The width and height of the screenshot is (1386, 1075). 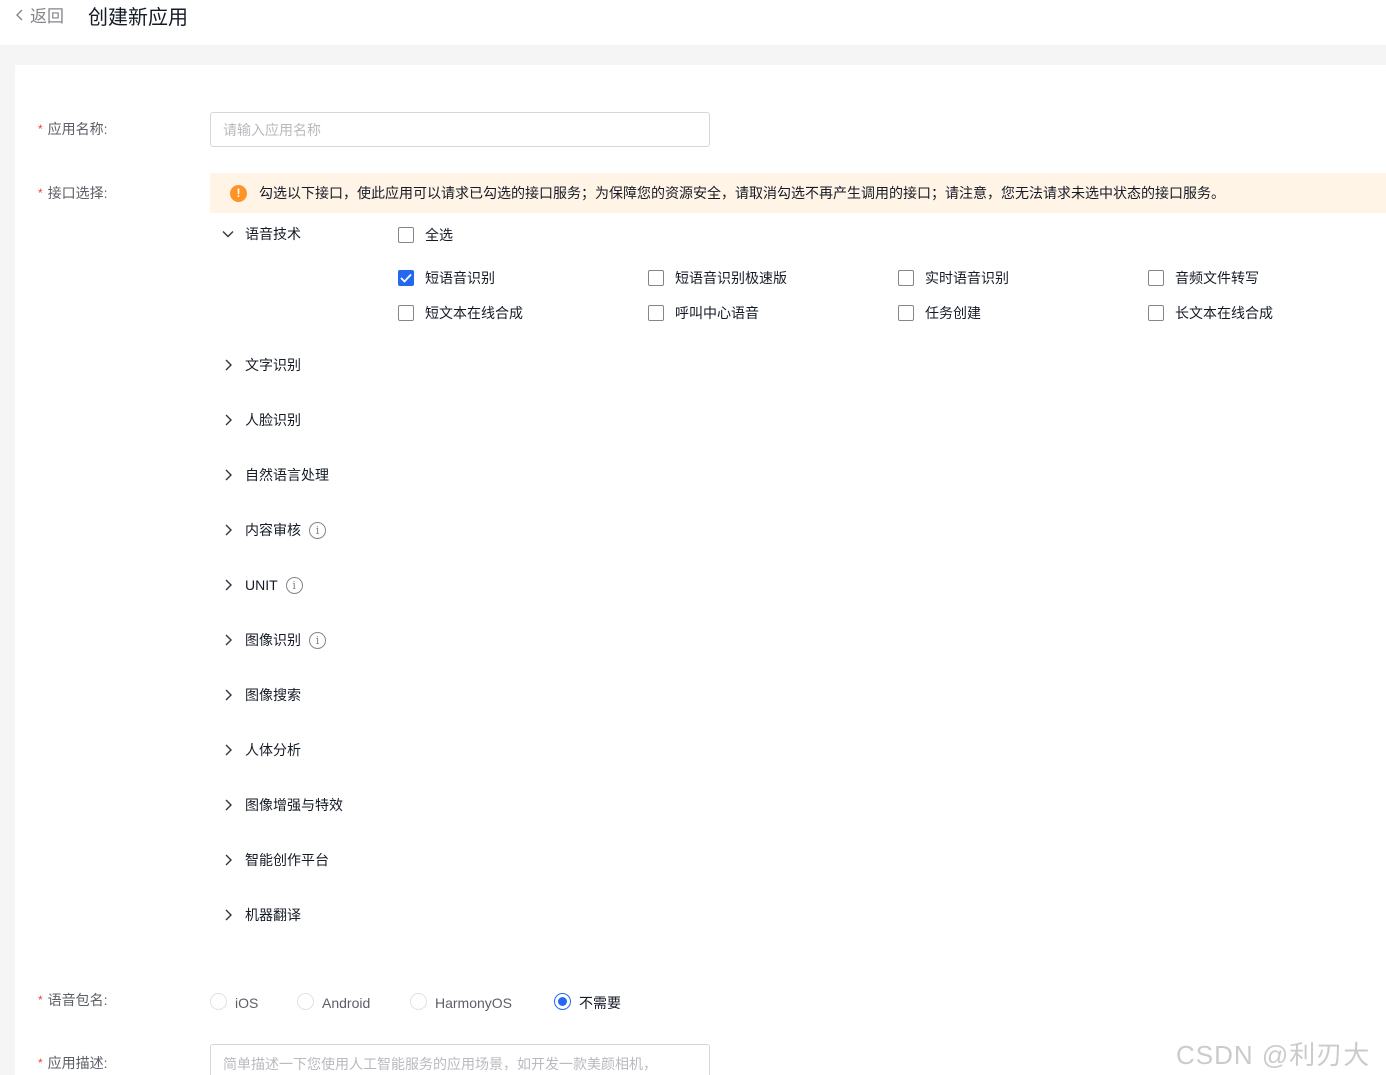 I want to click on category-label: 内容审核, so click(x=273, y=530).